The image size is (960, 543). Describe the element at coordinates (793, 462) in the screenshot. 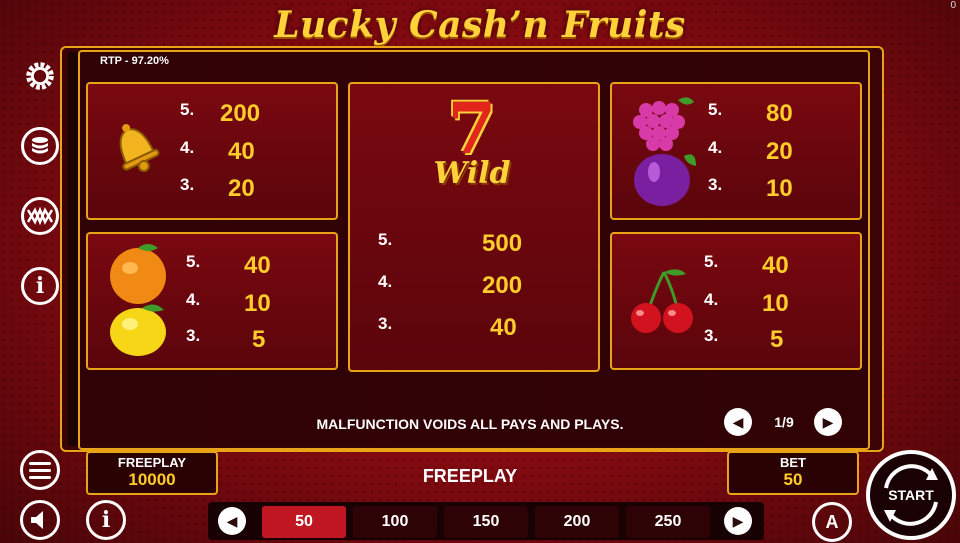

I see `bet-label: BET` at that location.